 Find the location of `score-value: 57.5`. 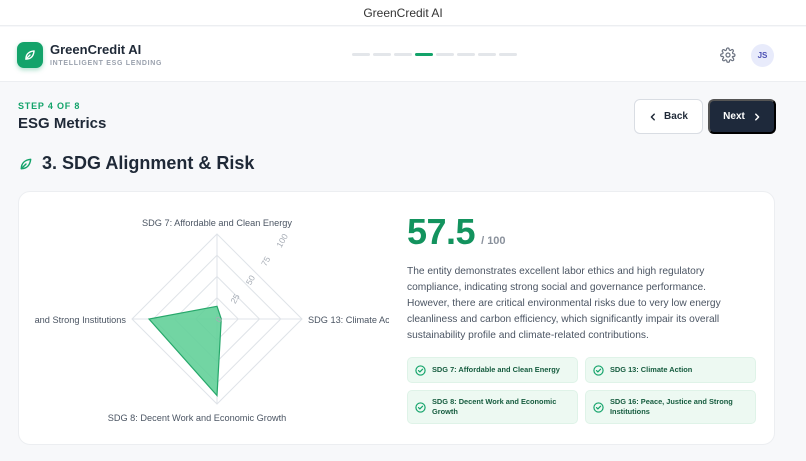

score-value: 57.5 is located at coordinates (441, 231).